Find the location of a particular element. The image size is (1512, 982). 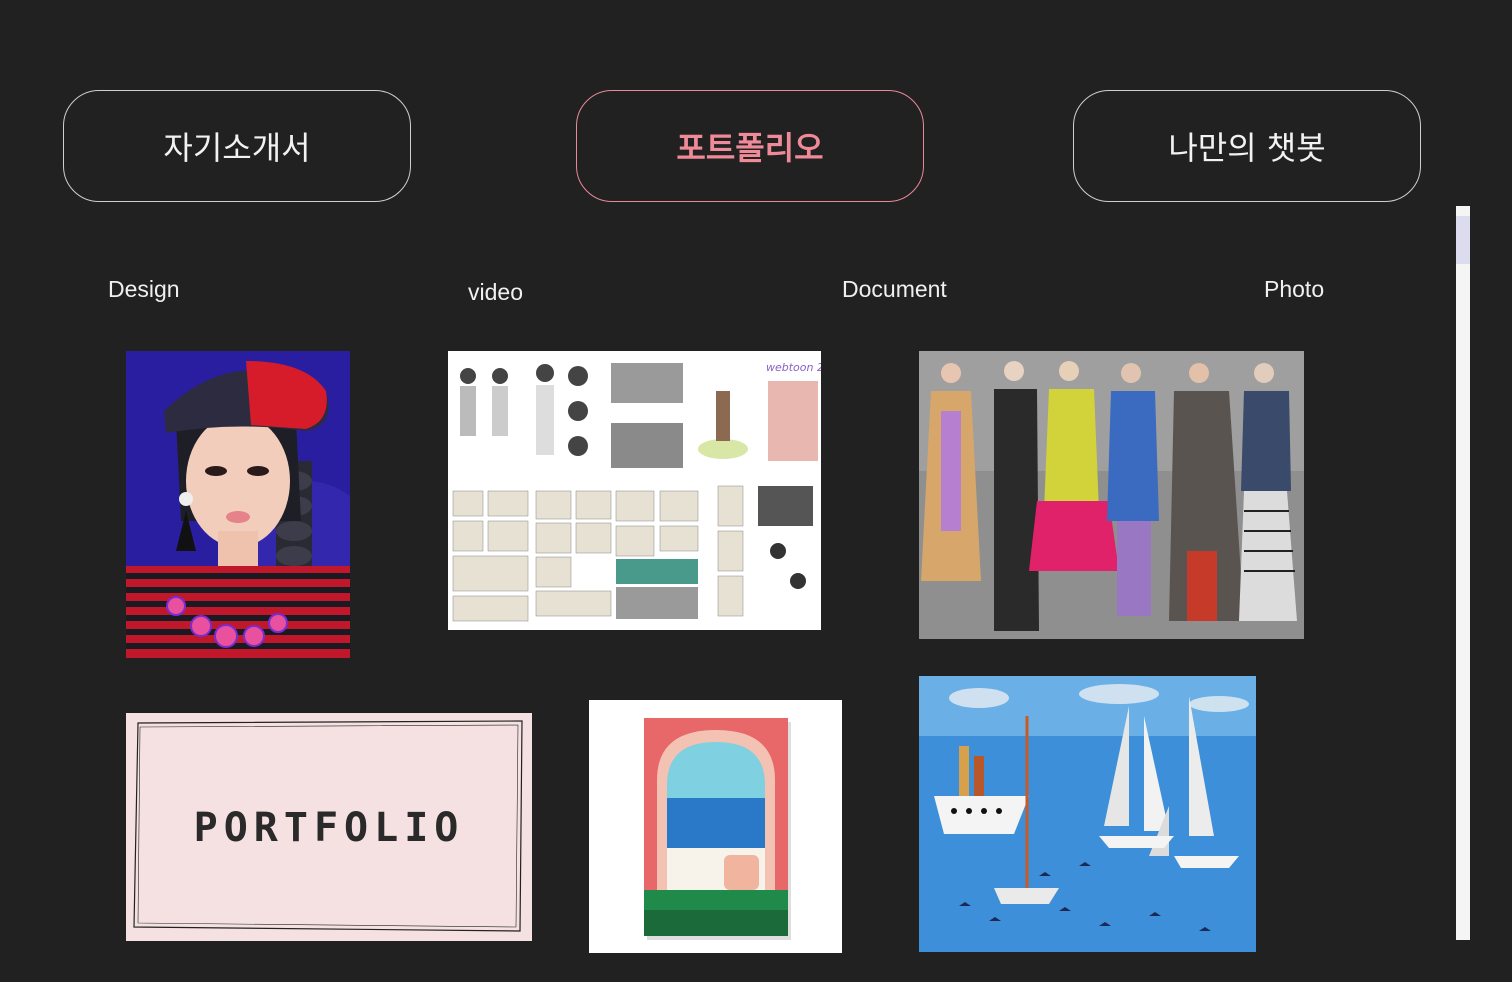

portfolio-thumb-portrait-illustration is located at coordinates (238, 504).